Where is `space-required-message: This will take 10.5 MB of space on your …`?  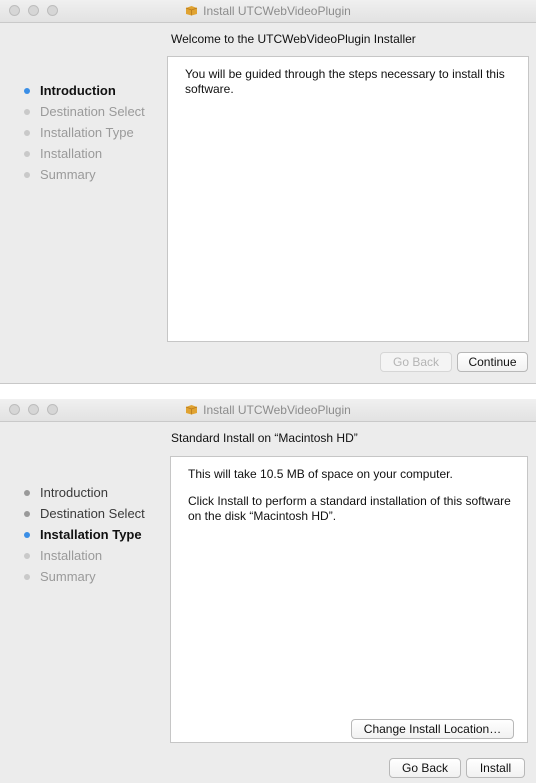
space-required-message: This will take 10.5 MB of space on your … is located at coordinates (320, 474).